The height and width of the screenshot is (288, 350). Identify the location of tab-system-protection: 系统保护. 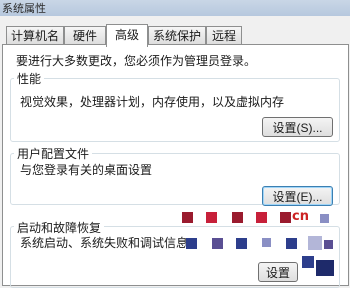
(177, 35).